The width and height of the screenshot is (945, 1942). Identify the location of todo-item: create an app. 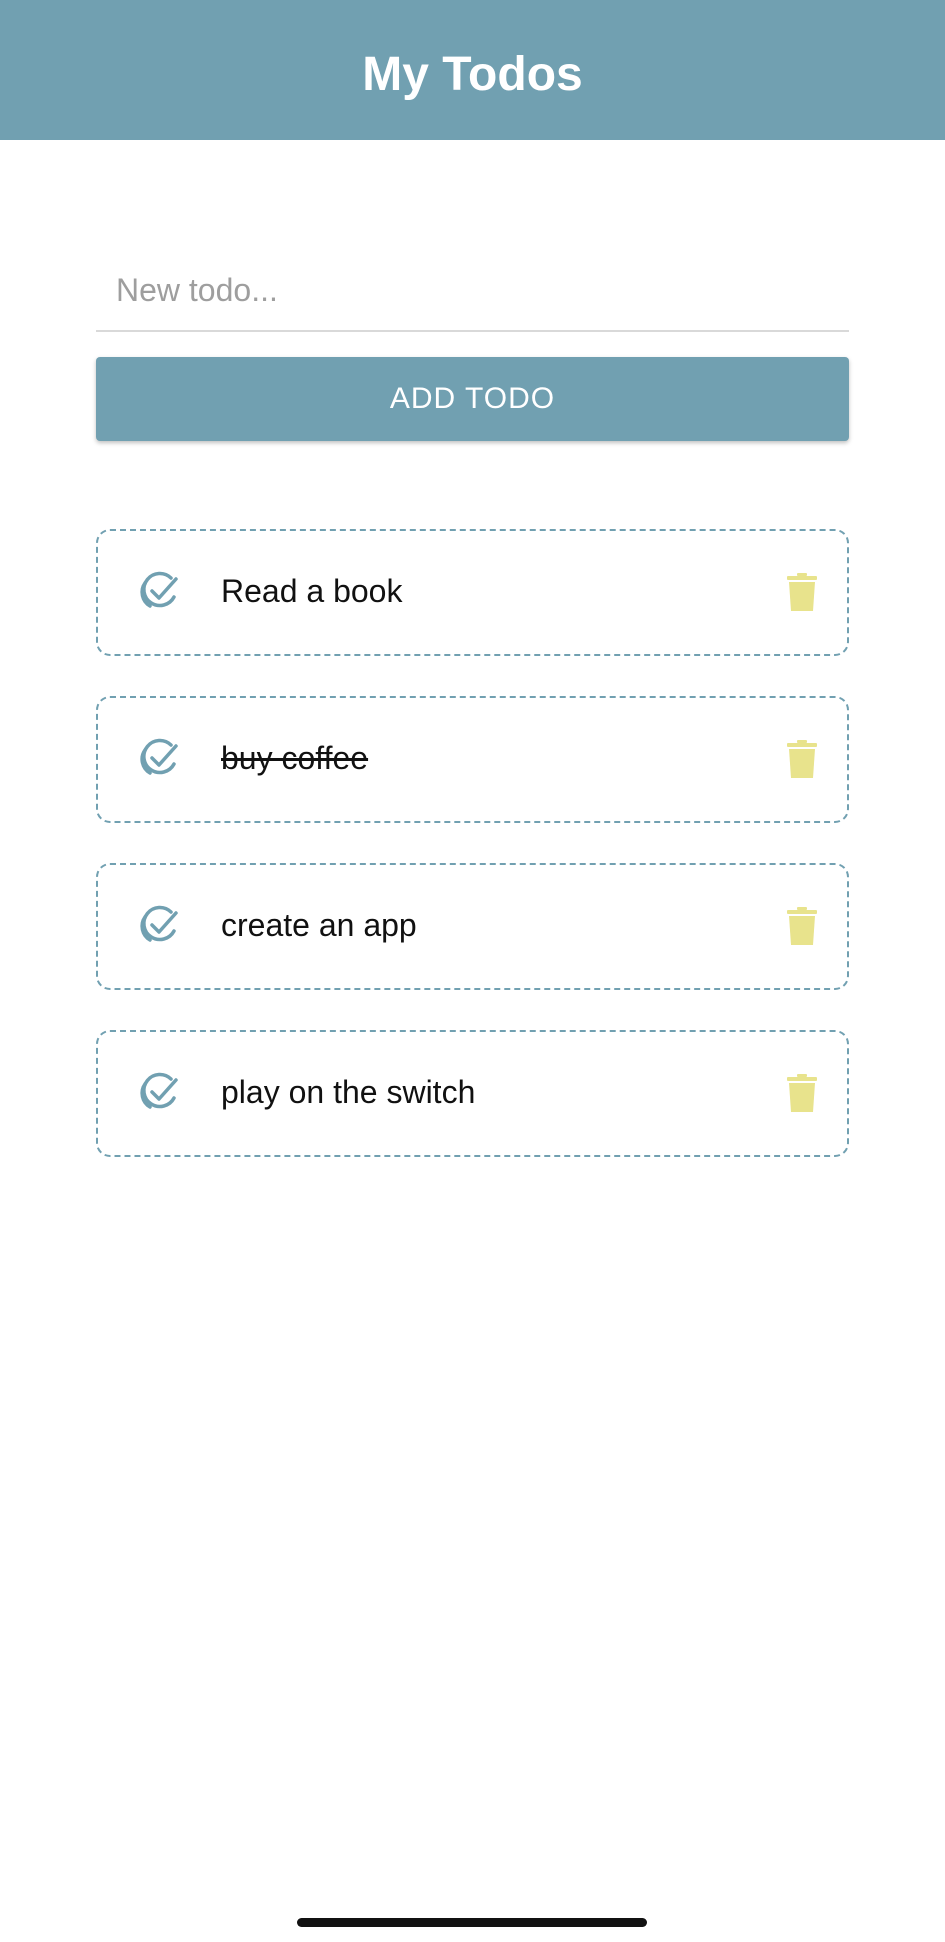
(472, 926).